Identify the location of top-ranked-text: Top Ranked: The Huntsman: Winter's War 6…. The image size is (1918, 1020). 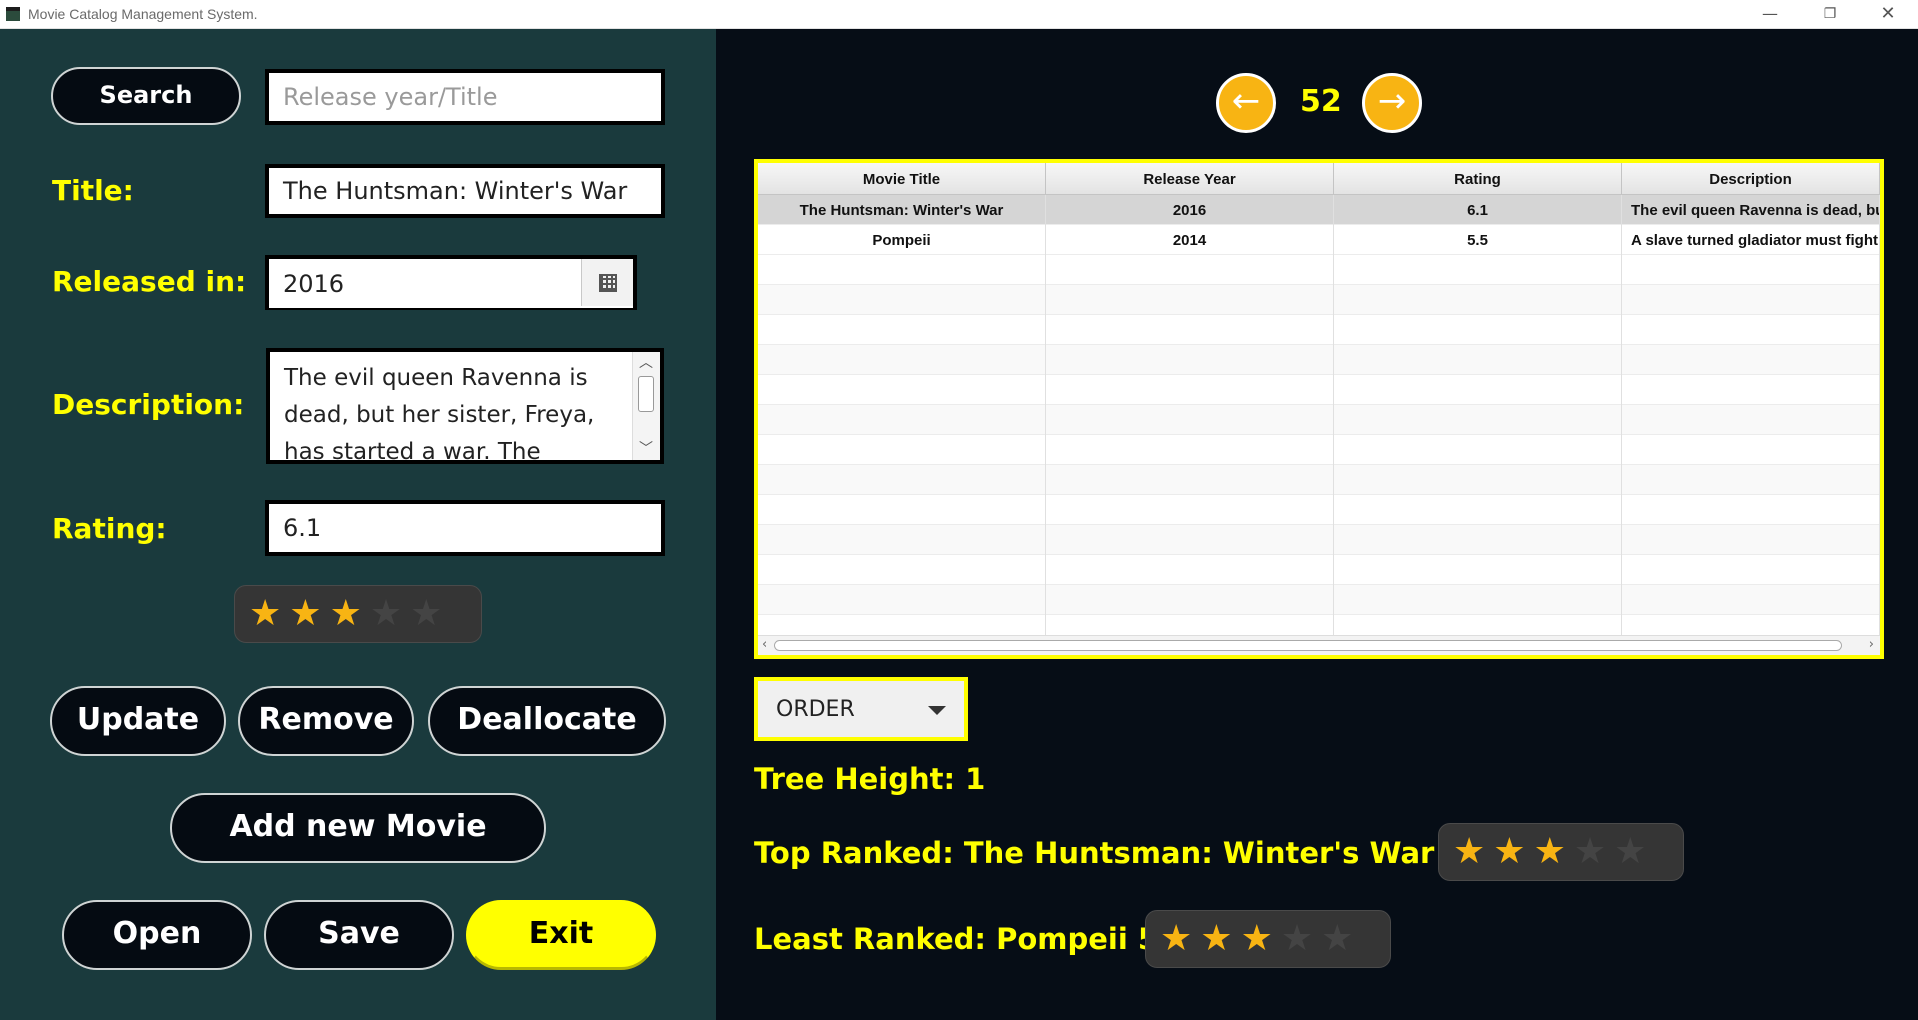
(1125, 853).